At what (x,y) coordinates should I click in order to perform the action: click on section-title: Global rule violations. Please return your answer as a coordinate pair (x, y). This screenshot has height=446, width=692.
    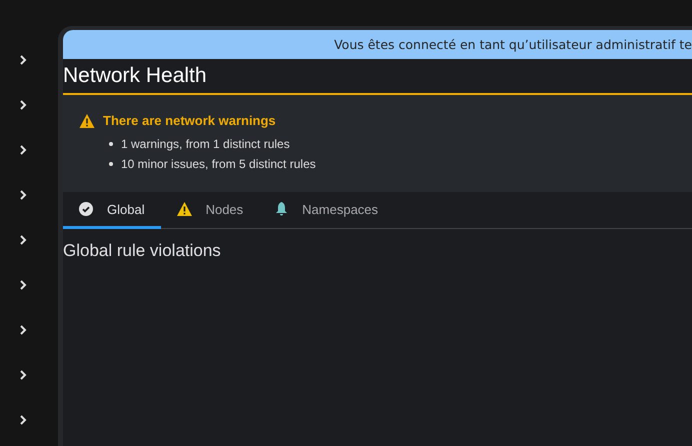
    Looking at the image, I should click on (142, 251).